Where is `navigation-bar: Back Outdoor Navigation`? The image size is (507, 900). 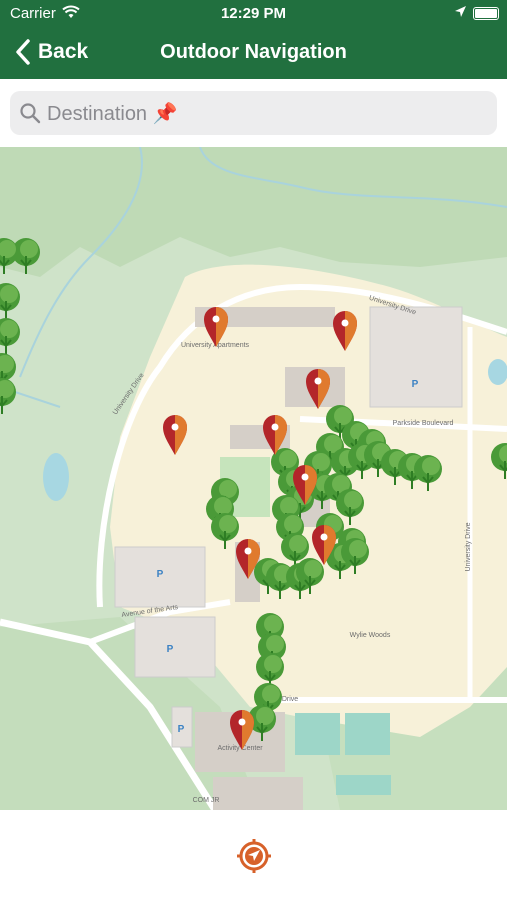 navigation-bar: Back Outdoor Navigation is located at coordinates (253, 52).